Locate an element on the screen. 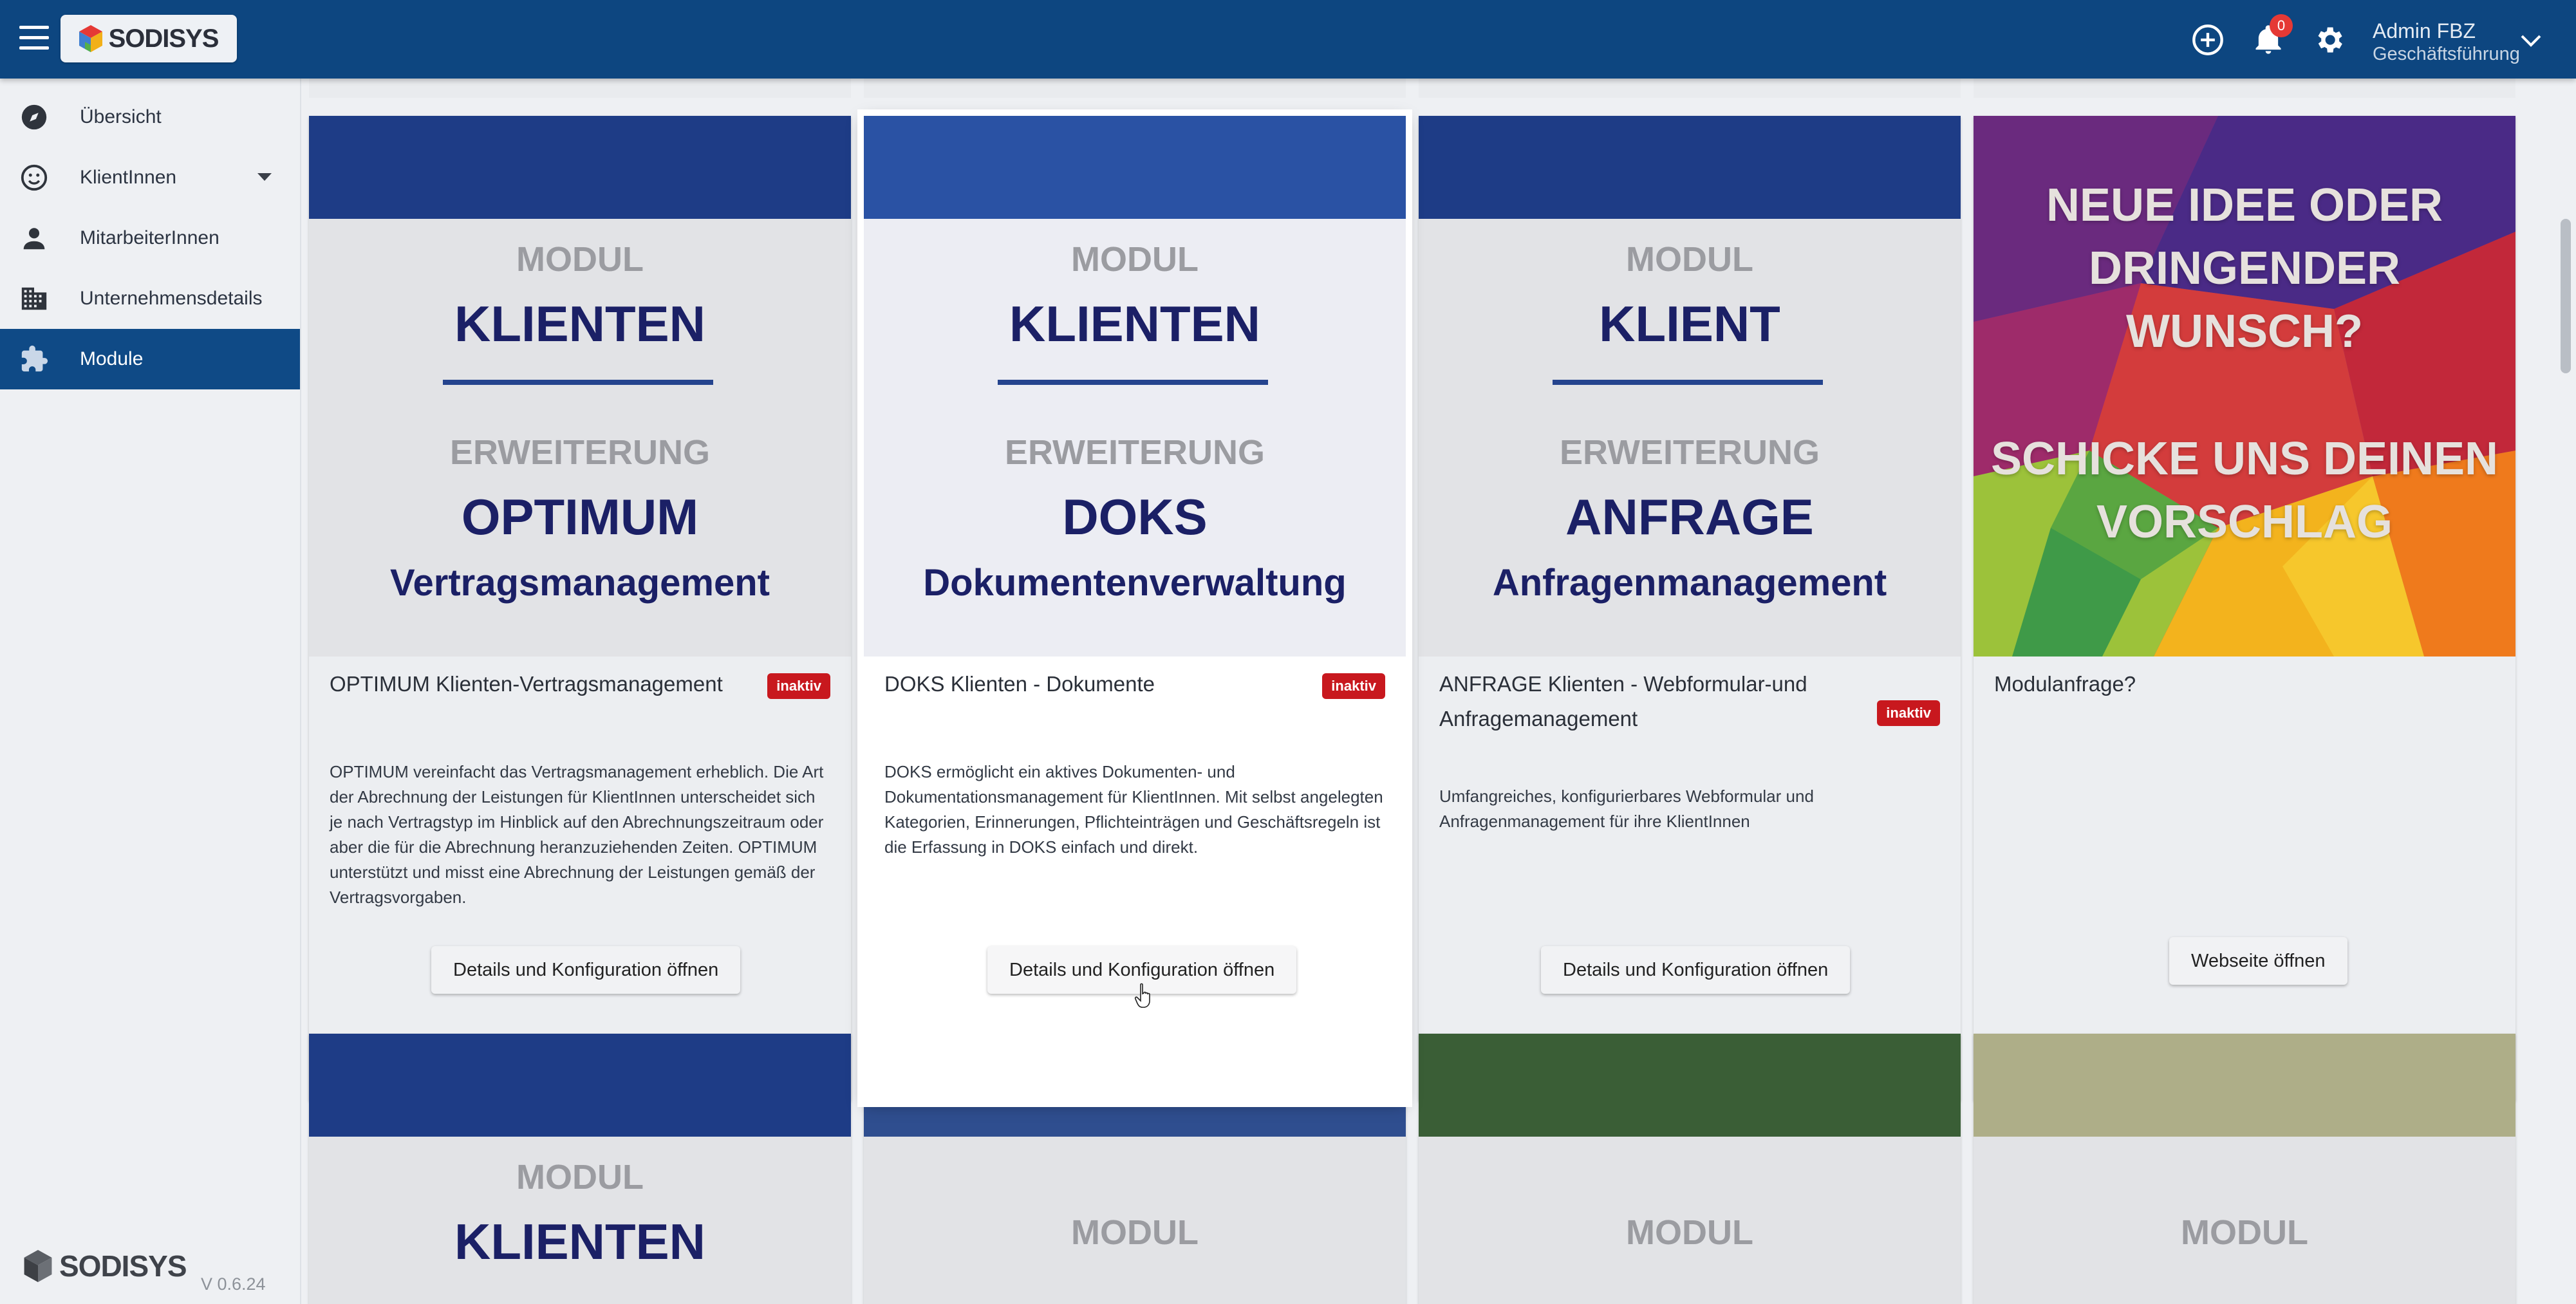 The image size is (2576, 1304). banner-extension-name: DOKS is located at coordinates (1135, 517).